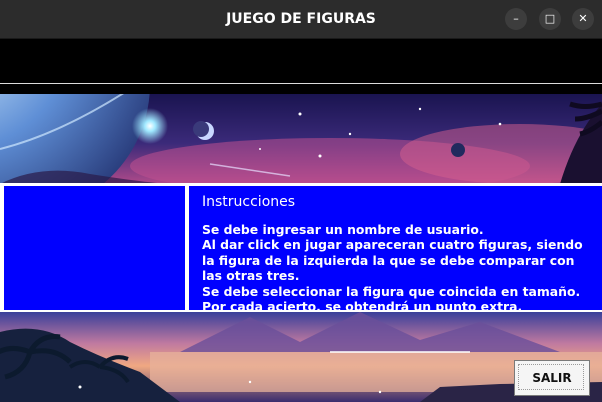 This screenshot has width=602, height=402. Describe the element at coordinates (343, 229) in the screenshot. I see `instruction-line: Se debe ingresar un nombre de usuario.` at that location.